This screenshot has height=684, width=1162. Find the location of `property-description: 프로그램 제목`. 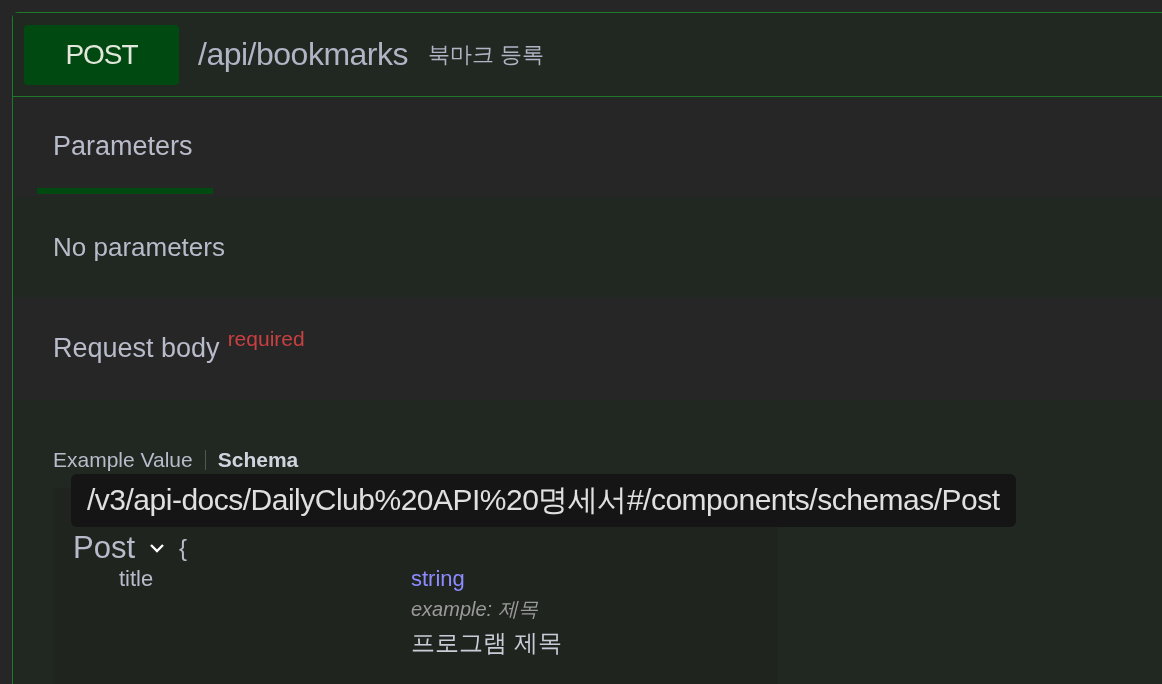

property-description: 프로그램 제목 is located at coordinates (486, 643).